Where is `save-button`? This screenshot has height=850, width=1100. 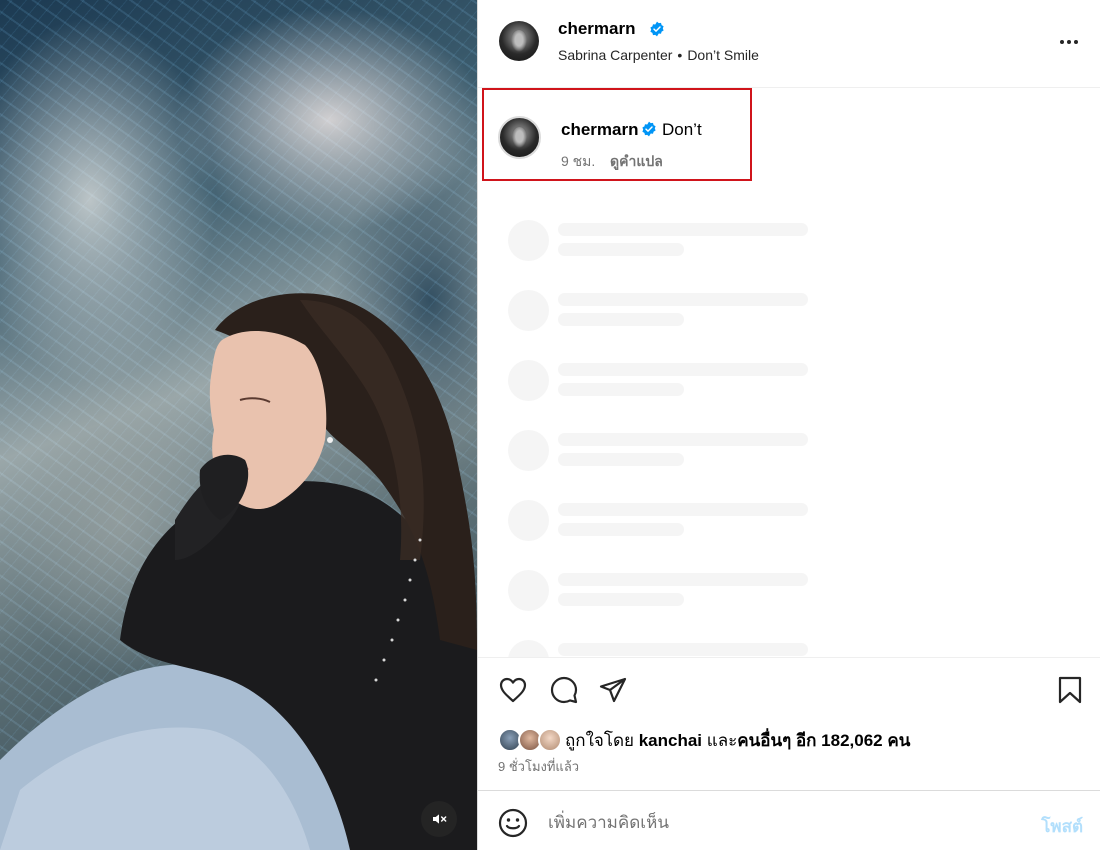
save-button is located at coordinates (1070, 690).